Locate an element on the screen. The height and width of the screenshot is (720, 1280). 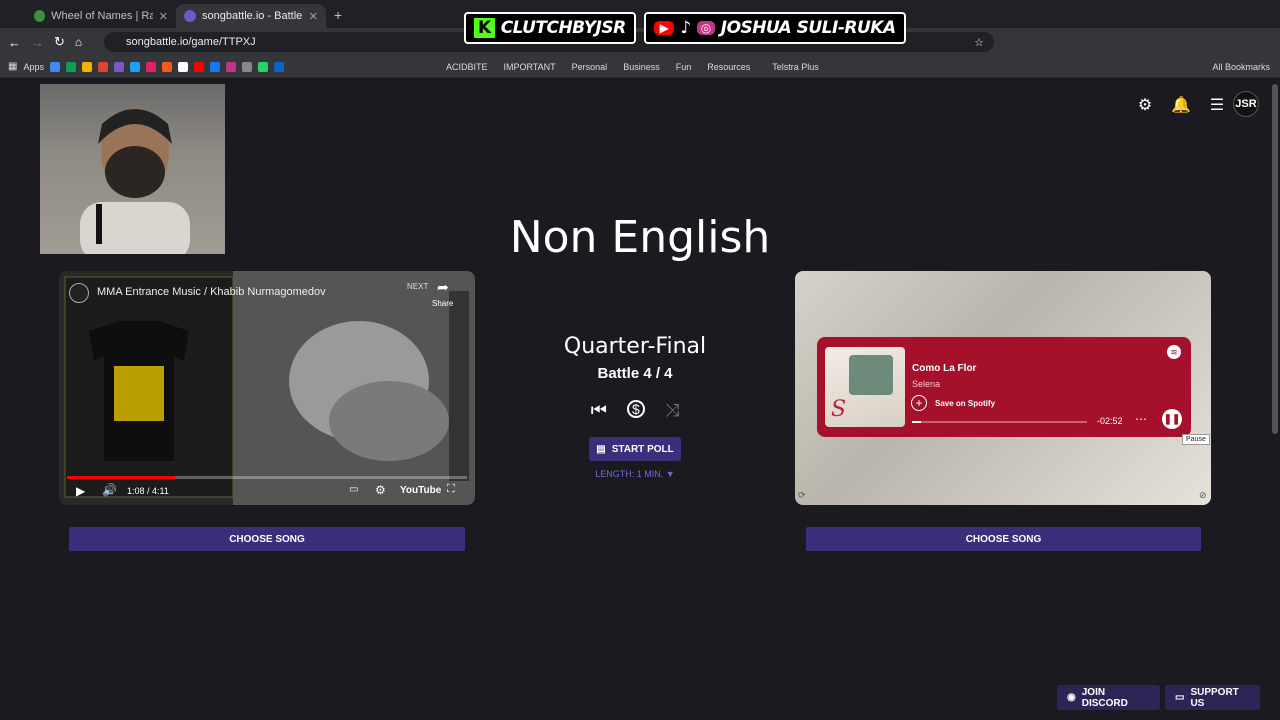
video-progress-track is located at coordinates (267, 477).